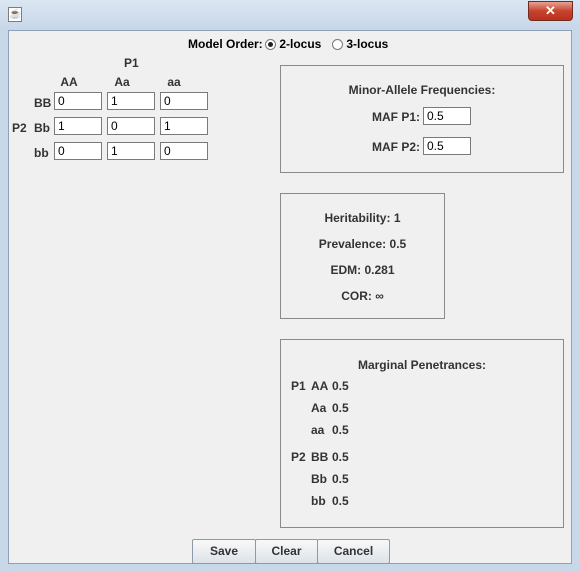  What do you see at coordinates (69, 82) in the screenshot?
I see `col-header-AA: AA` at bounding box center [69, 82].